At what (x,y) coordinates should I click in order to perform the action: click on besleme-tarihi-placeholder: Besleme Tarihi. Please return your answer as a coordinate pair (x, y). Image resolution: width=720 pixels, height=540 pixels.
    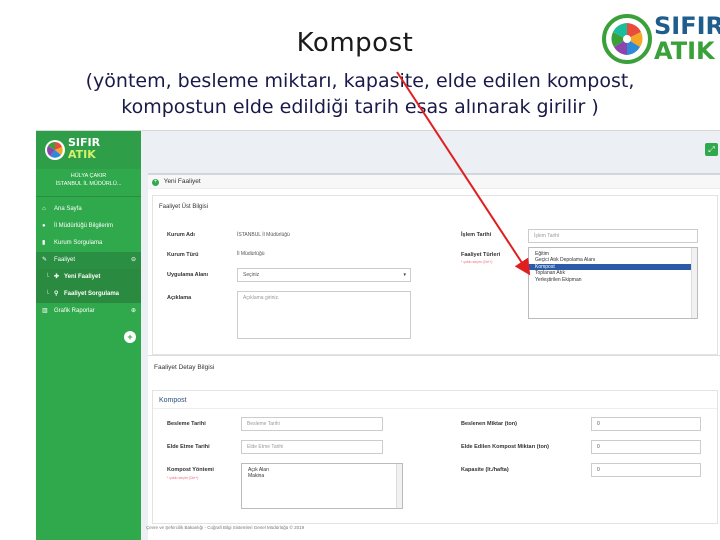
    Looking at the image, I should click on (263, 424).